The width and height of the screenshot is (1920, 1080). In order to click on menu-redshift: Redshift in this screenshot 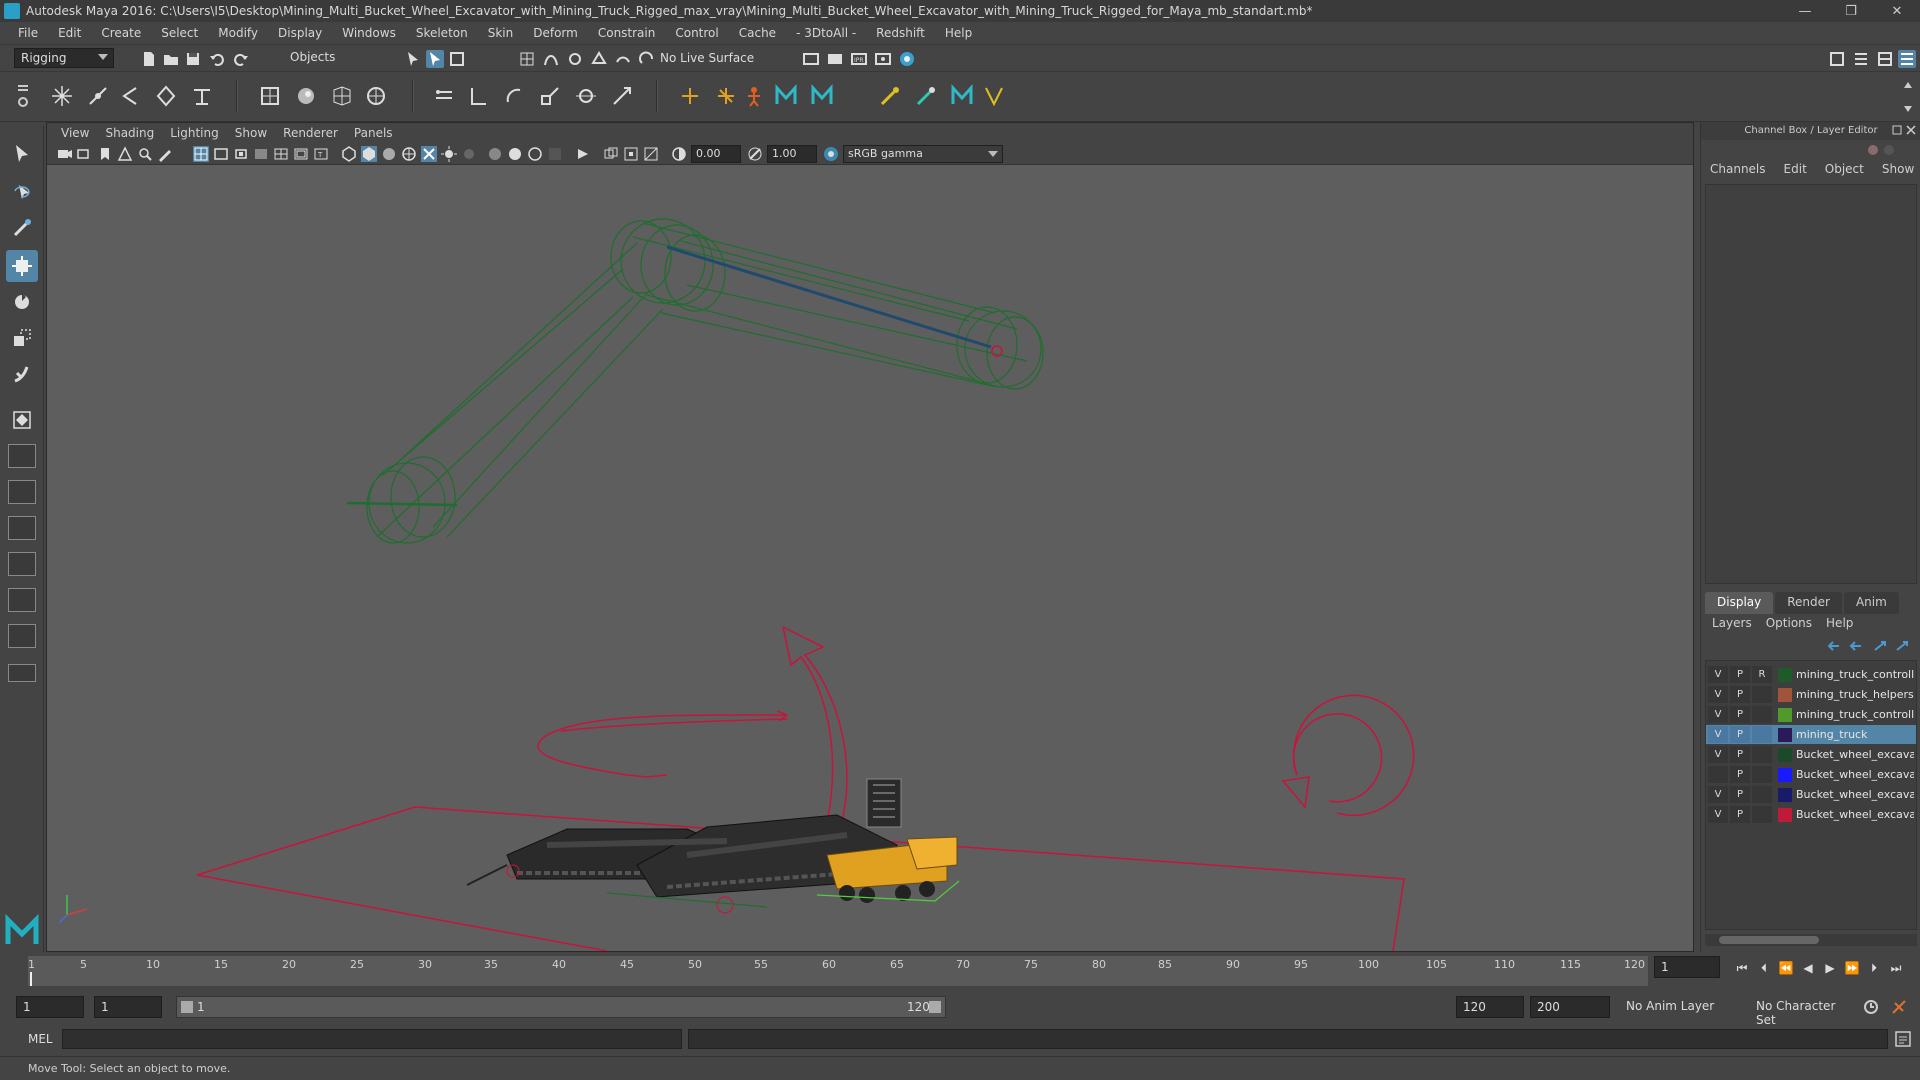, I will do `click(900, 33)`.